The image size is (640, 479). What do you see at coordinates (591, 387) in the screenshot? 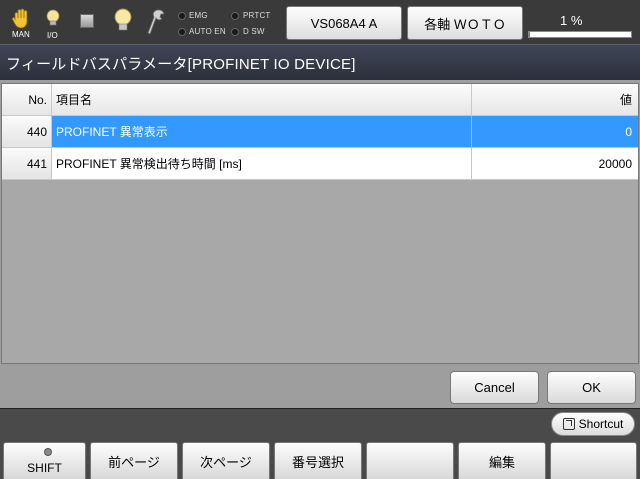
I see `ok-button: OK` at bounding box center [591, 387].